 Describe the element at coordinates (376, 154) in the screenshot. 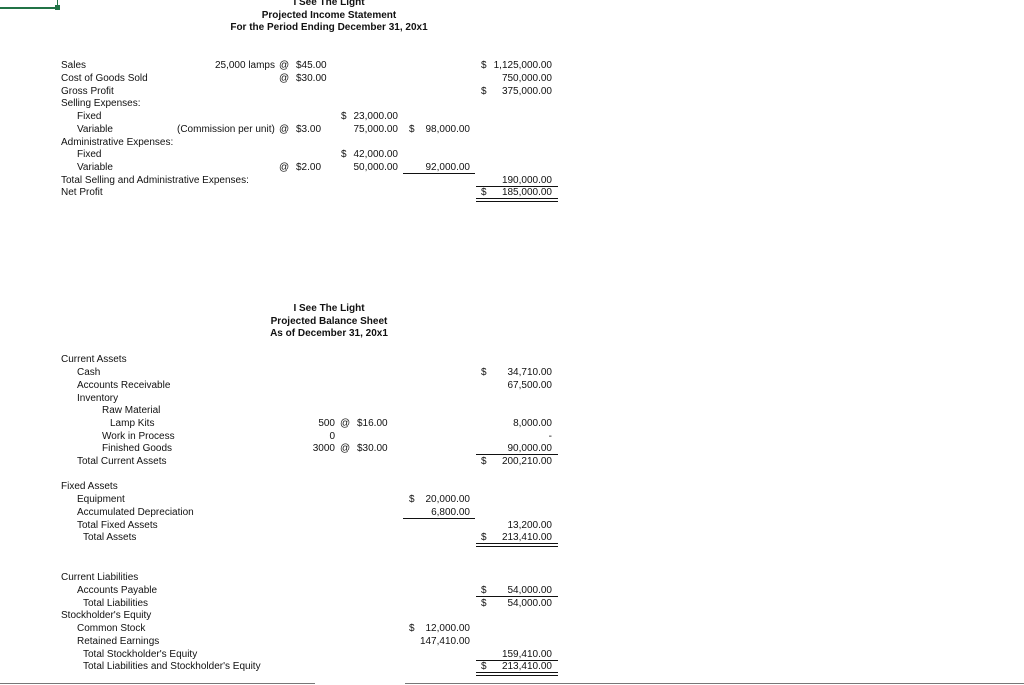

I see `admin-fixed-amount: 42,000.00` at that location.